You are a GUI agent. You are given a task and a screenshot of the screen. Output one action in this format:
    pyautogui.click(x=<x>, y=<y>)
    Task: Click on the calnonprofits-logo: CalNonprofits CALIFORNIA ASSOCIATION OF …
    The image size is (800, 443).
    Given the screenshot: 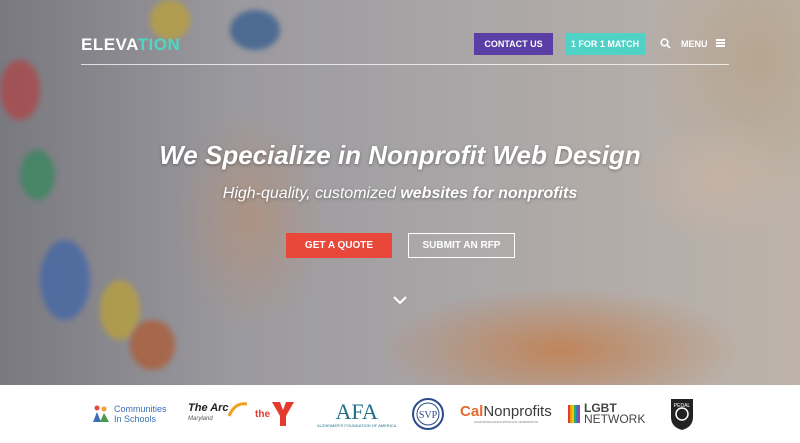 What is the action you would take?
    pyautogui.click(x=506, y=414)
    